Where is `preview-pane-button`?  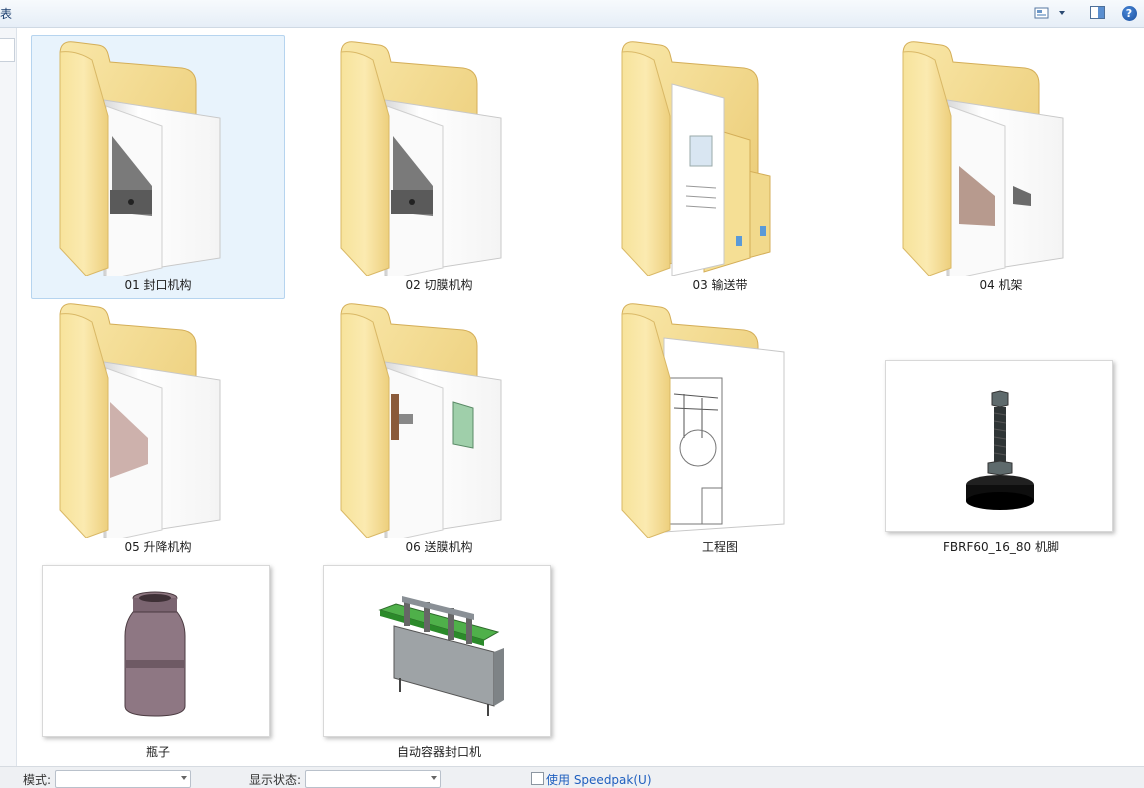 preview-pane-button is located at coordinates (1098, 13).